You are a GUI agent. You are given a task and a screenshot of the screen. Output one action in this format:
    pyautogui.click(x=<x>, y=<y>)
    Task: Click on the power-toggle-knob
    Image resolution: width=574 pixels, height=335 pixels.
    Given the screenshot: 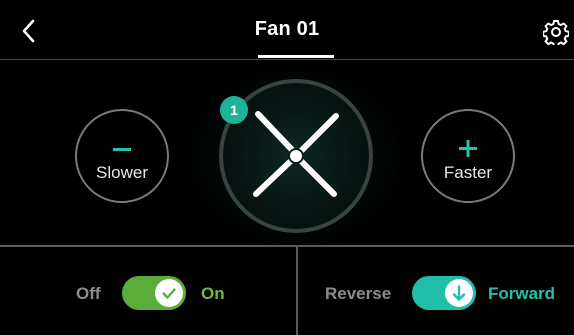 What is the action you would take?
    pyautogui.click(x=169, y=293)
    